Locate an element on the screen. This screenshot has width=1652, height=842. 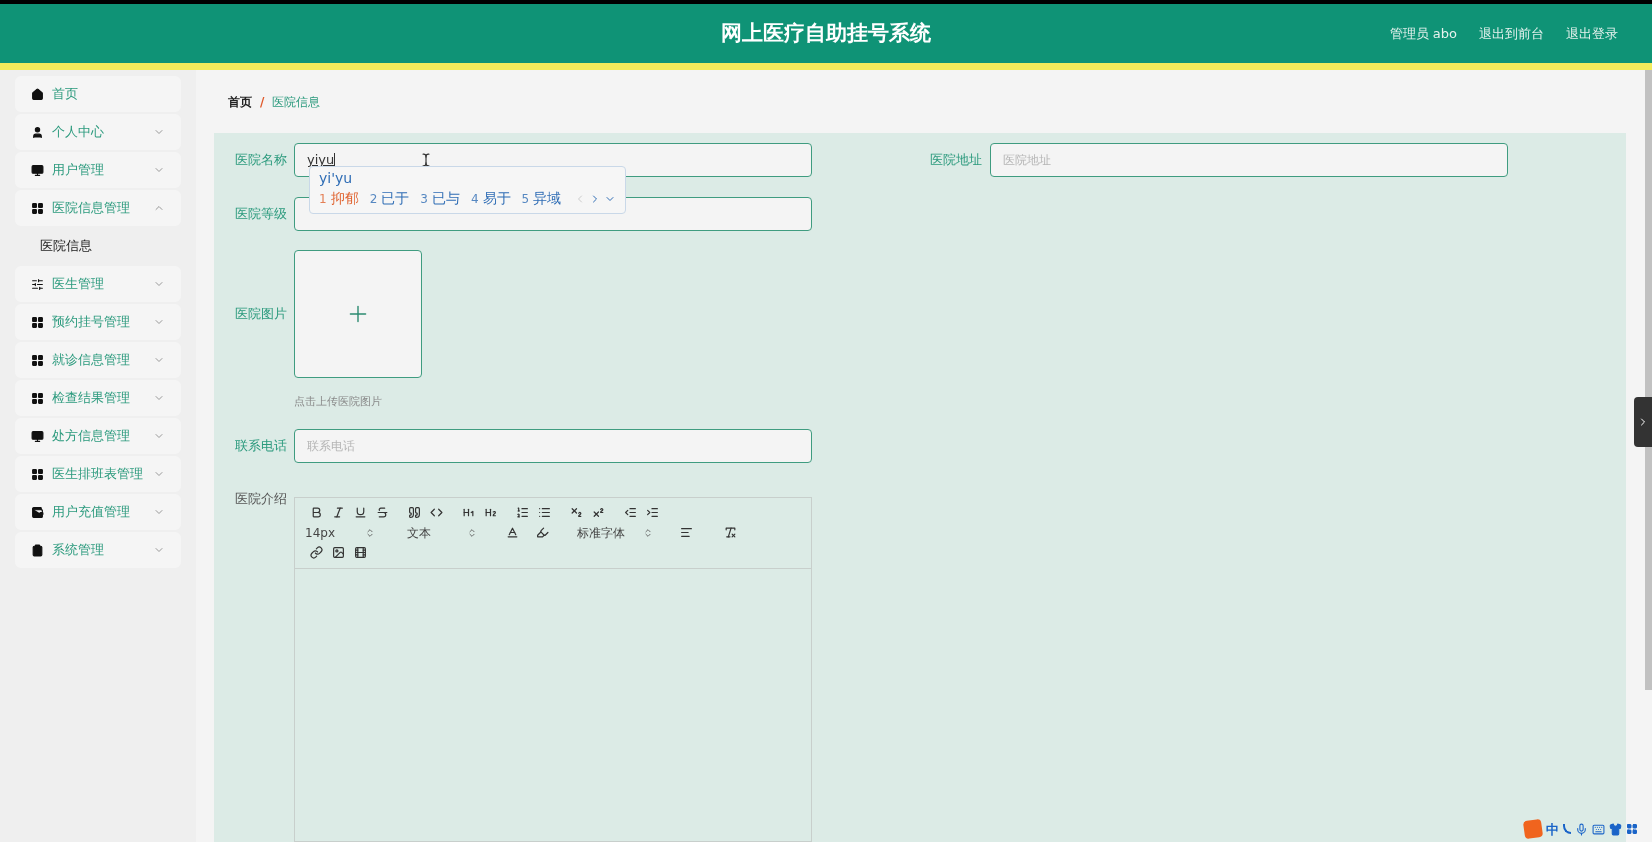
field-label: 医院介绍 is located at coordinates (261, 498).